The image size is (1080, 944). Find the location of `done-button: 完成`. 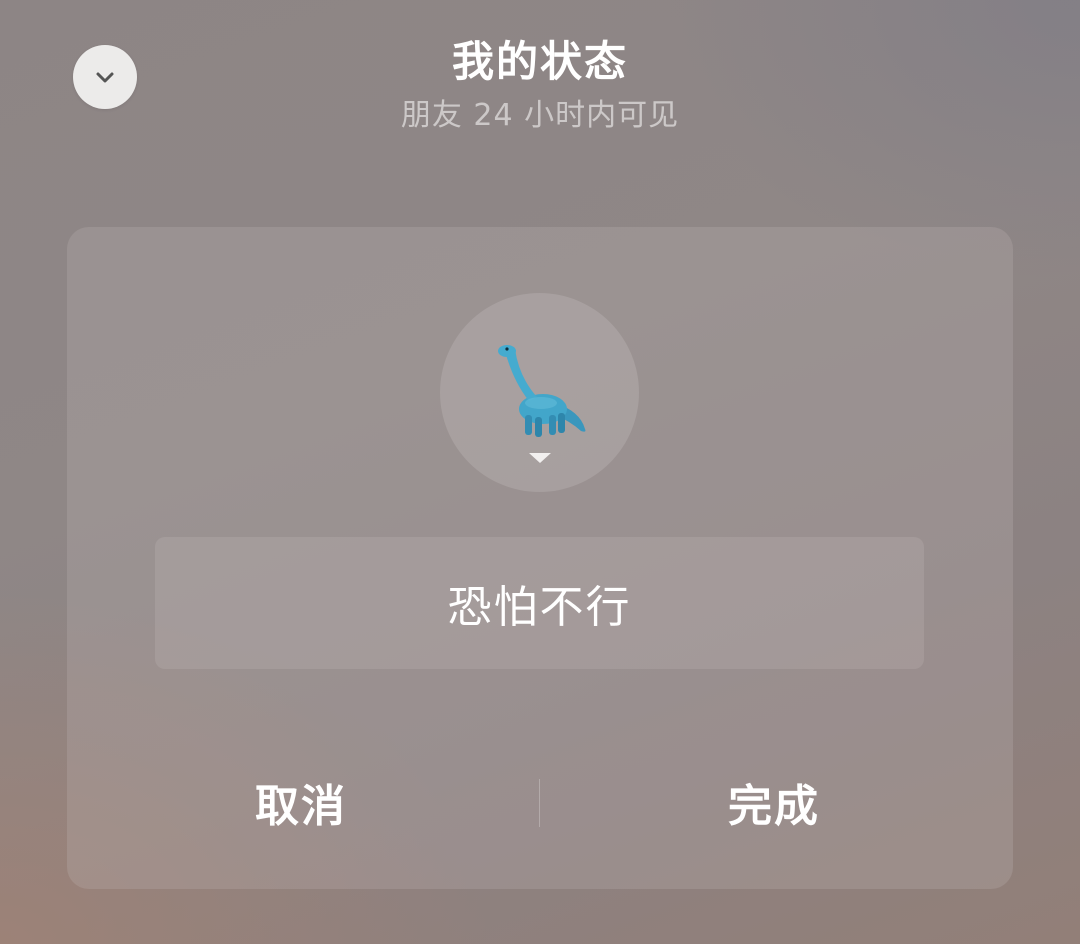

done-button: 完成 is located at coordinates (774, 802).